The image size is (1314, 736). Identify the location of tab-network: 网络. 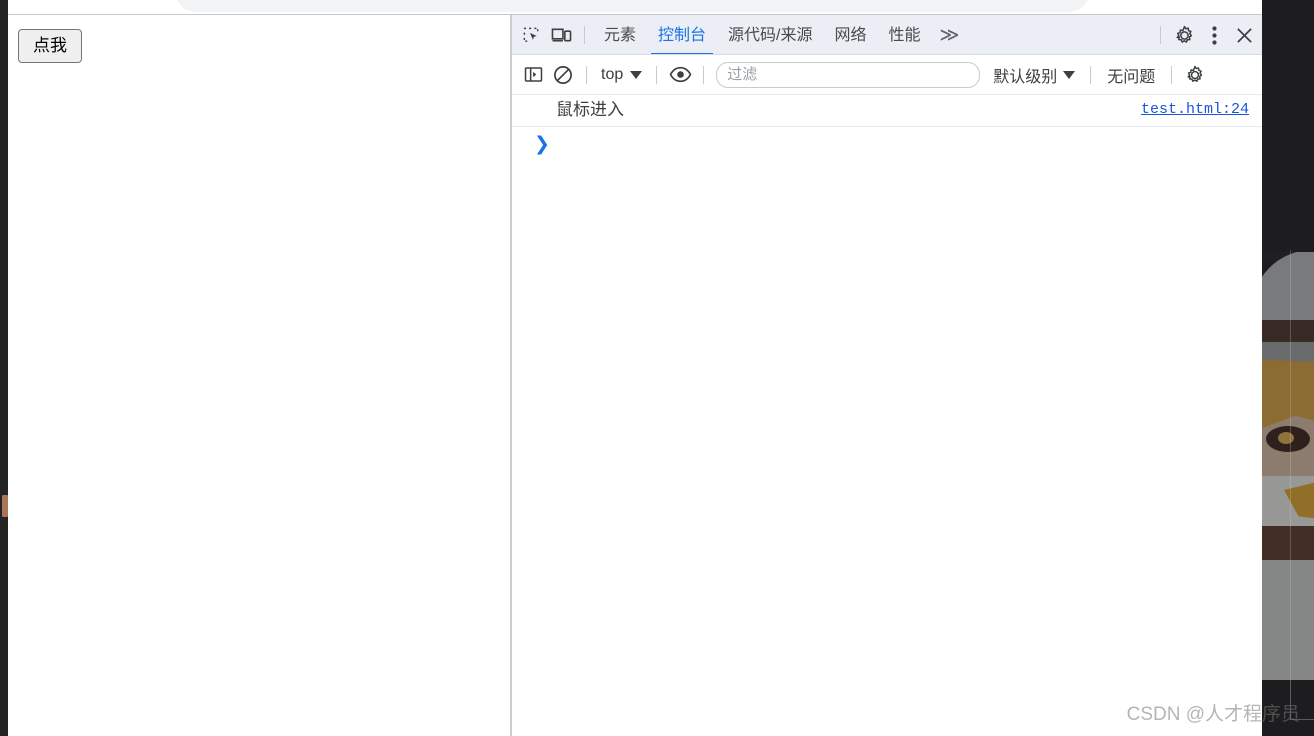
(850, 35).